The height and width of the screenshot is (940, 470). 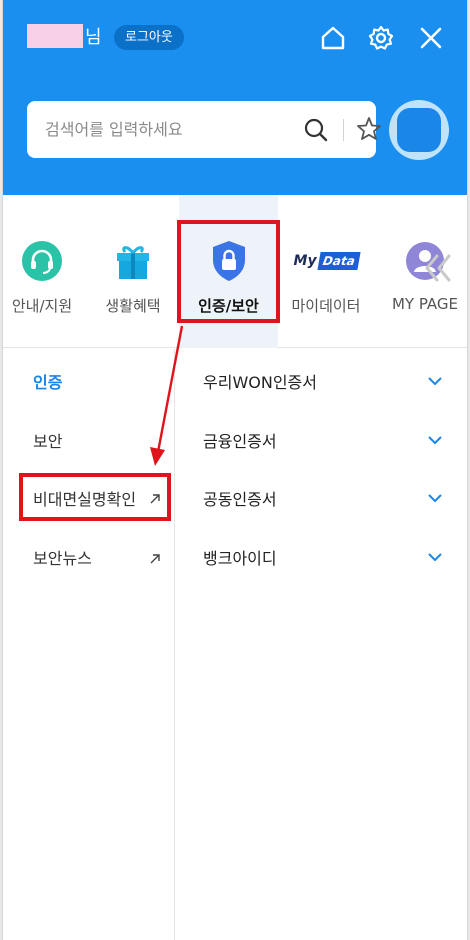 I want to click on quick-item-benefits: 생활혜택, so click(x=133, y=271).